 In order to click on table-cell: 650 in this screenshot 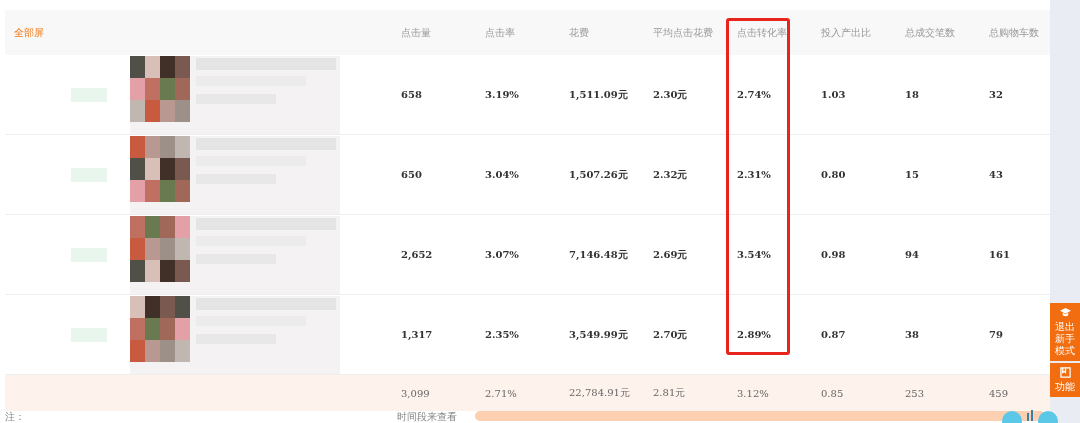, I will do `click(411, 174)`.